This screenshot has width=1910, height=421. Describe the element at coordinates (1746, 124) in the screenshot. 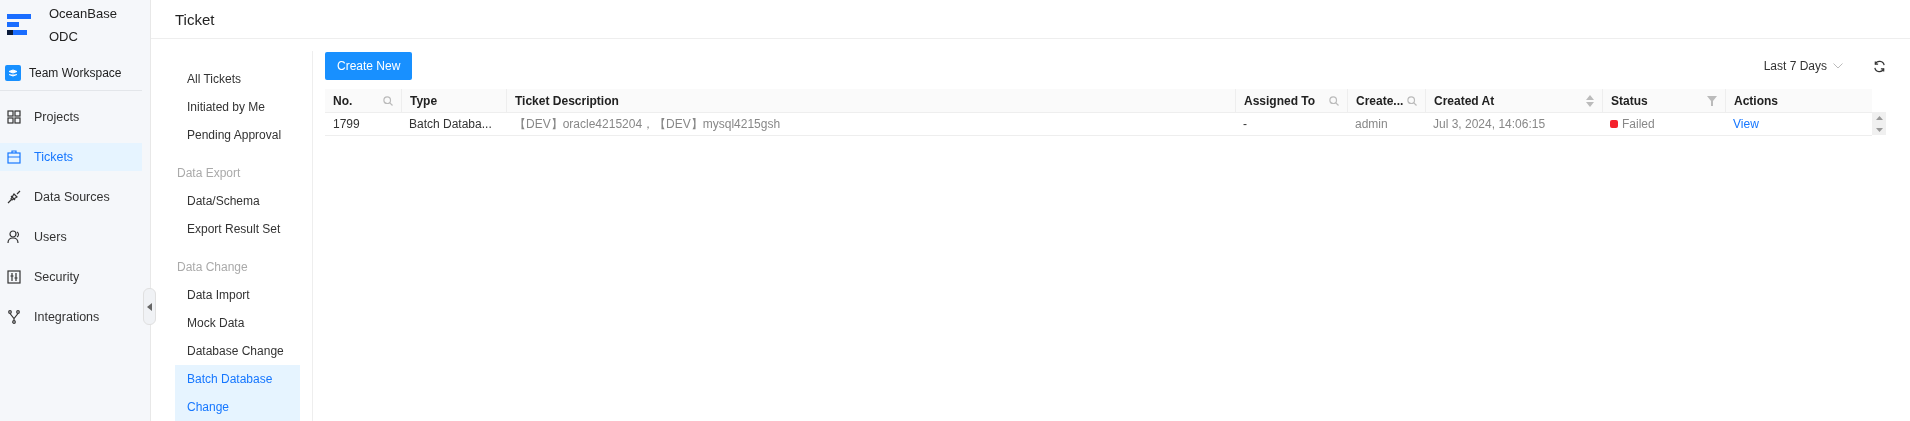

I see `view-link: View` at that location.